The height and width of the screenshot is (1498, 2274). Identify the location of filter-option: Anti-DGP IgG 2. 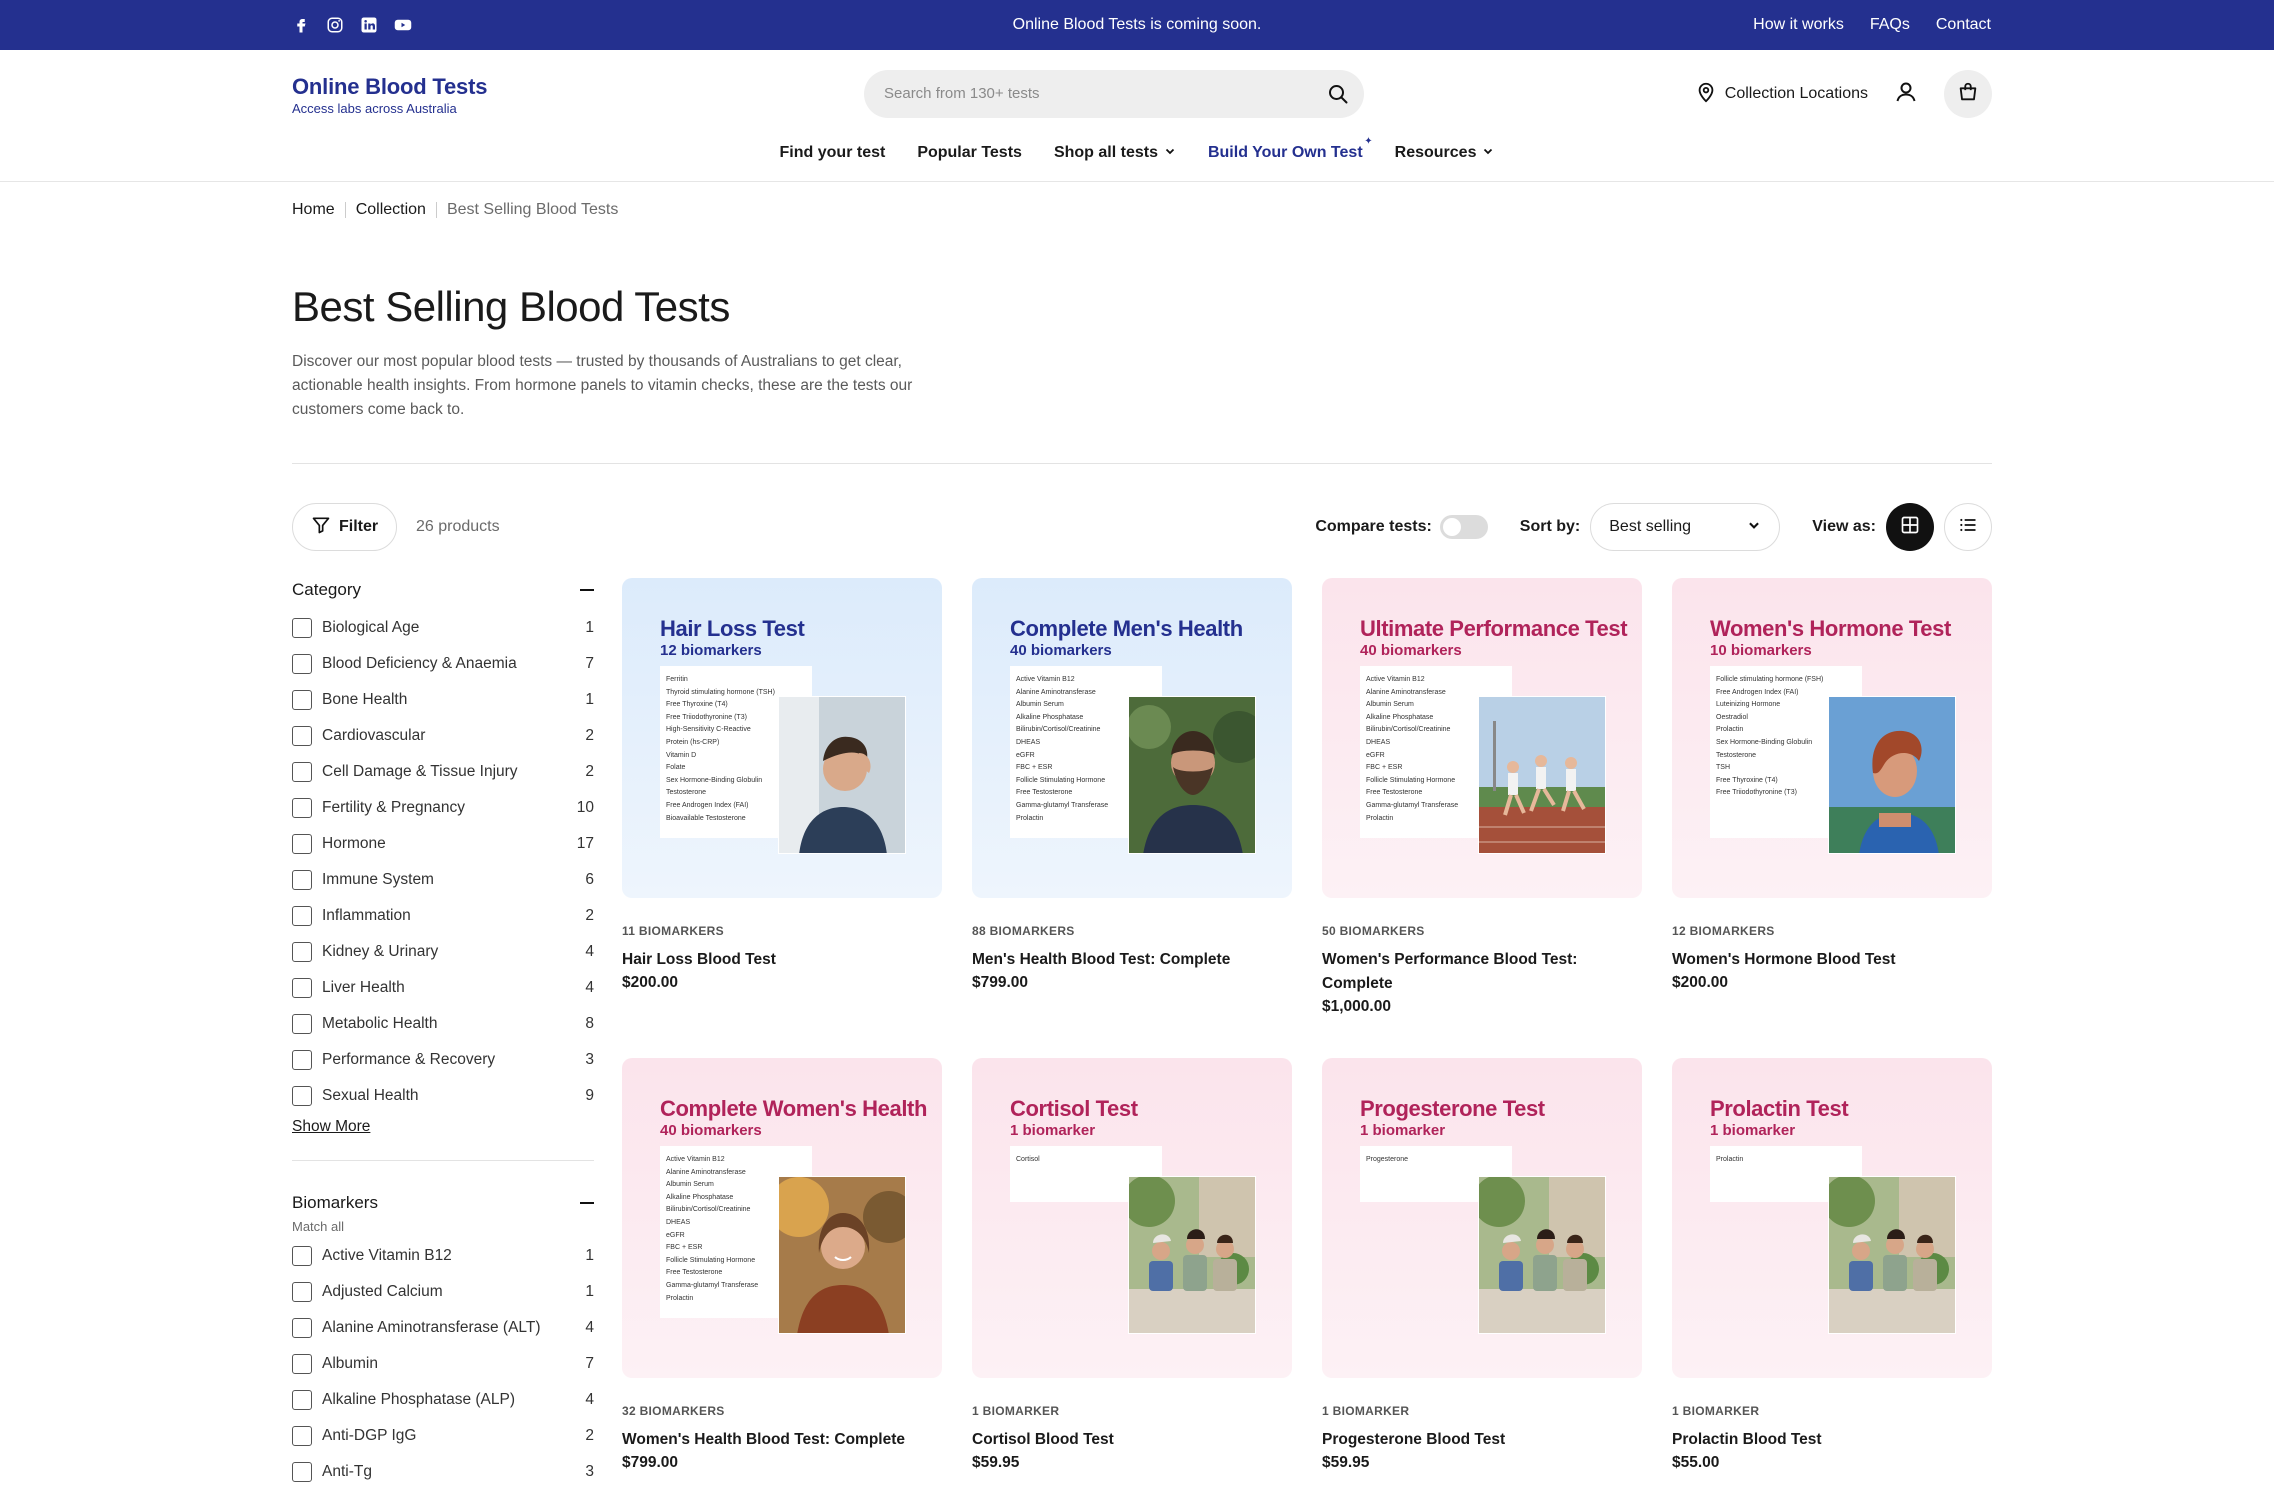
(443, 1436).